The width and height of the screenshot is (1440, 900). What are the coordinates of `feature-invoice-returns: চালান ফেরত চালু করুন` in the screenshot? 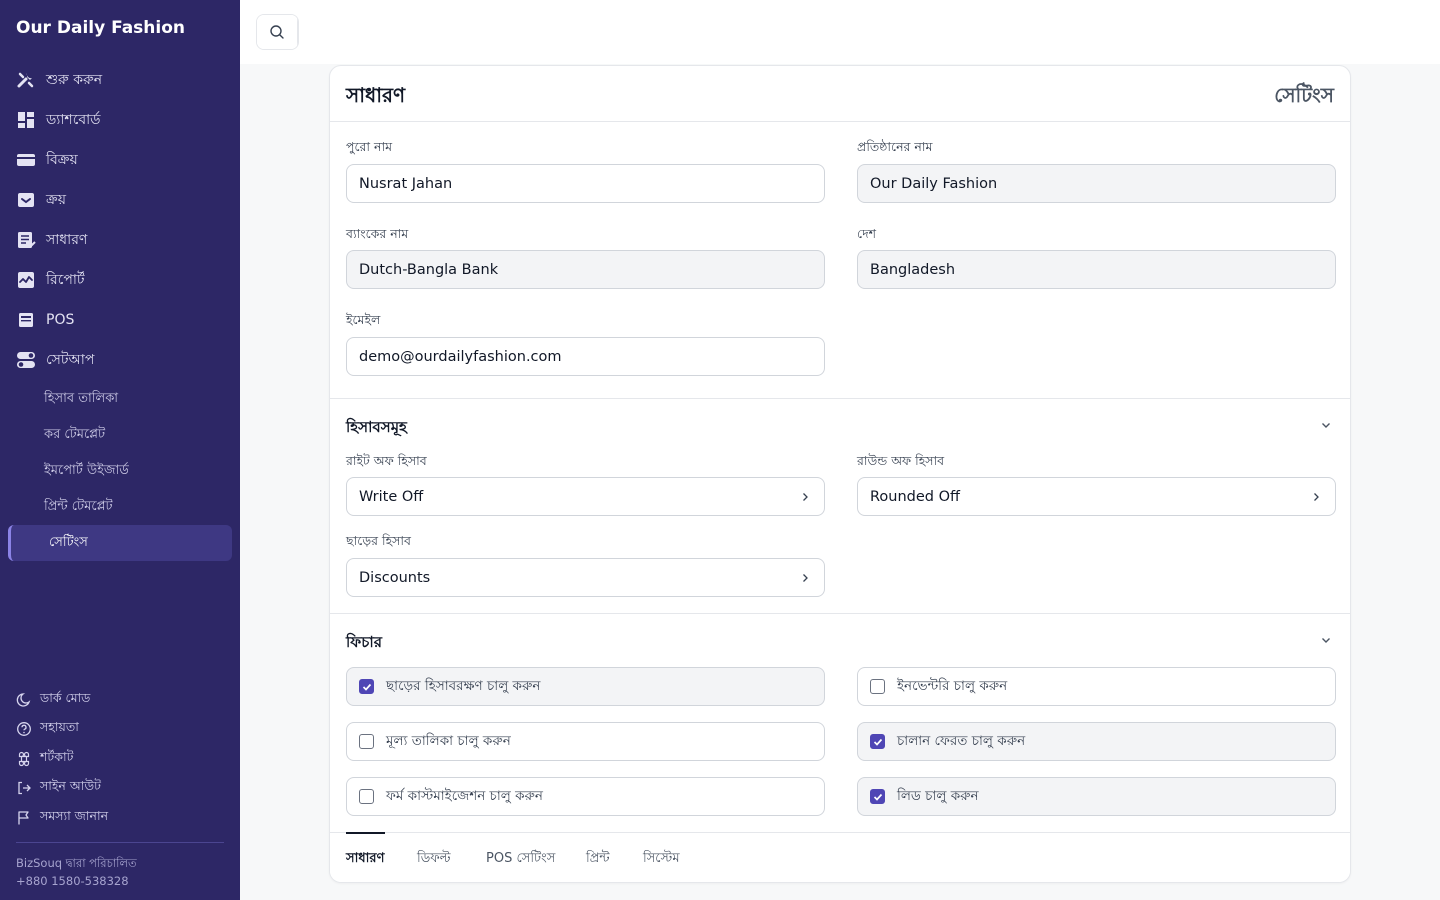 It's located at (1096, 741).